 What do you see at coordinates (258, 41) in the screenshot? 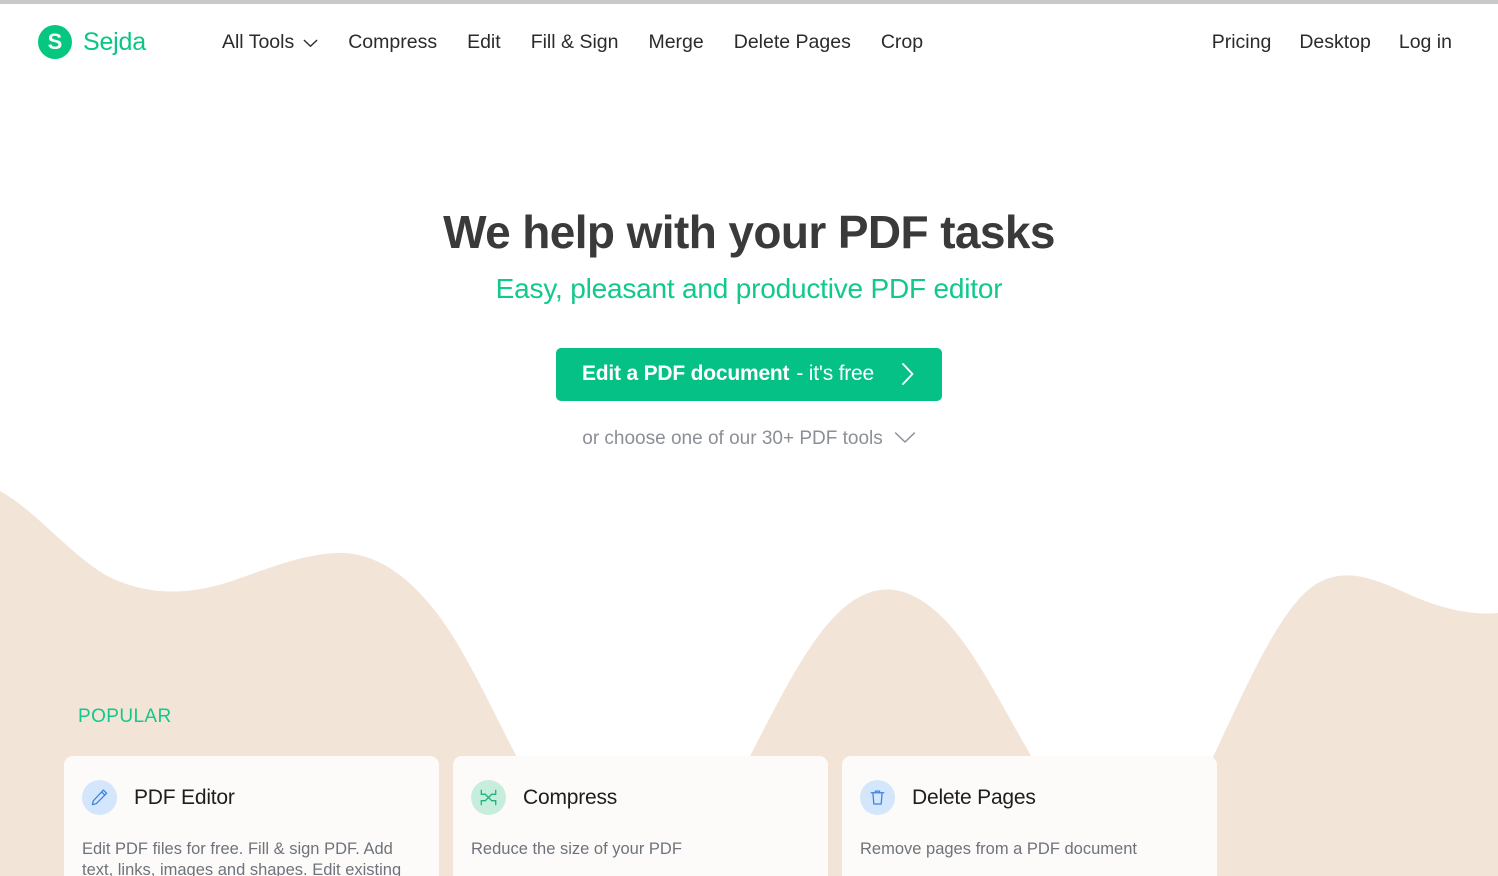
I see `nav-item-all-tools-label: All Tools` at bounding box center [258, 41].